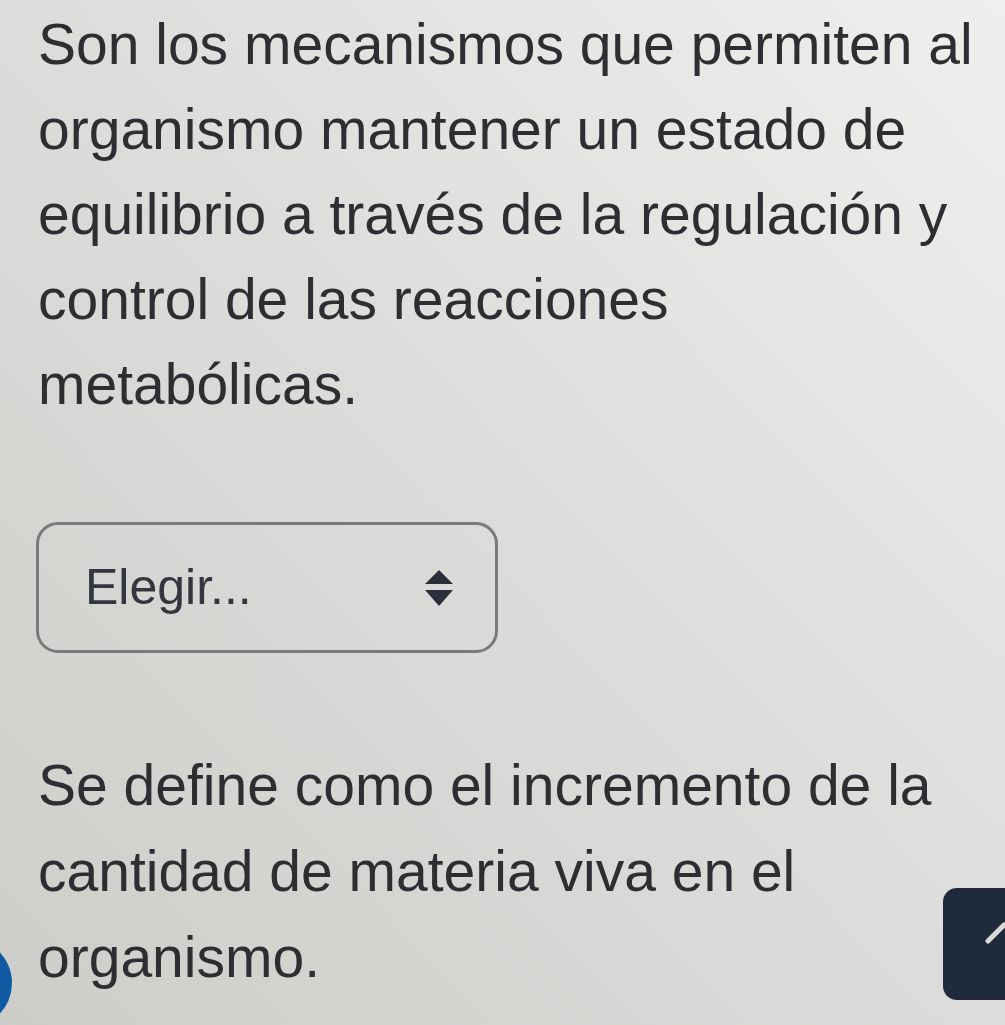 The image size is (1005, 1025). I want to click on scroll-top-button, so click(974, 944).